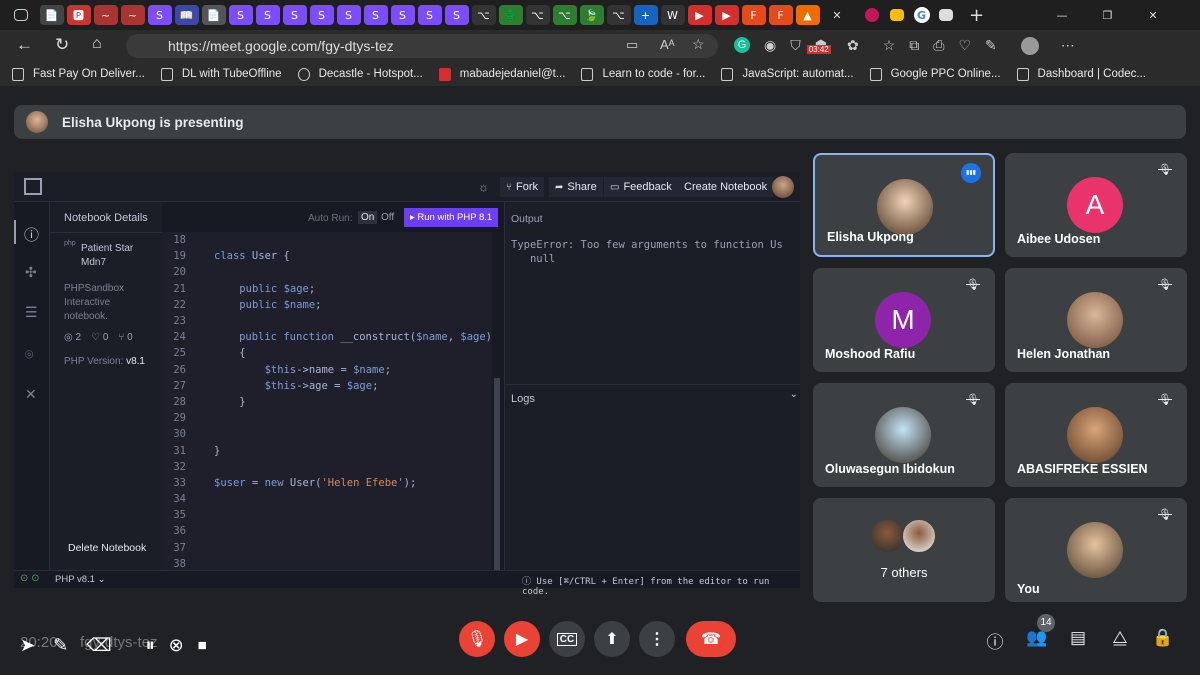 The height and width of the screenshot is (675, 1200). I want to click on collections-icon: ⧉, so click(914, 46).